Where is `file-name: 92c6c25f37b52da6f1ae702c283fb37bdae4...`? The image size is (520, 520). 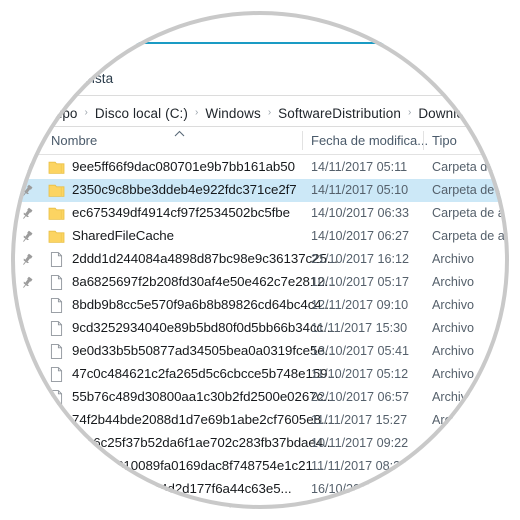
file-name: 92c6c25f37b52da6f1ae702c283fb37bdae4... is located at coordinates (203, 442).